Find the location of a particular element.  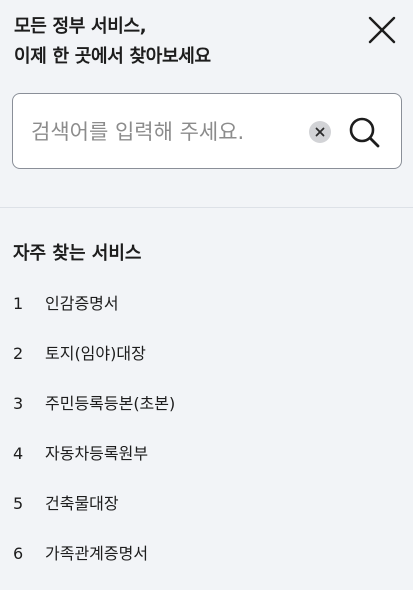

service-link: 주민등록등본(초본) is located at coordinates (110, 404).